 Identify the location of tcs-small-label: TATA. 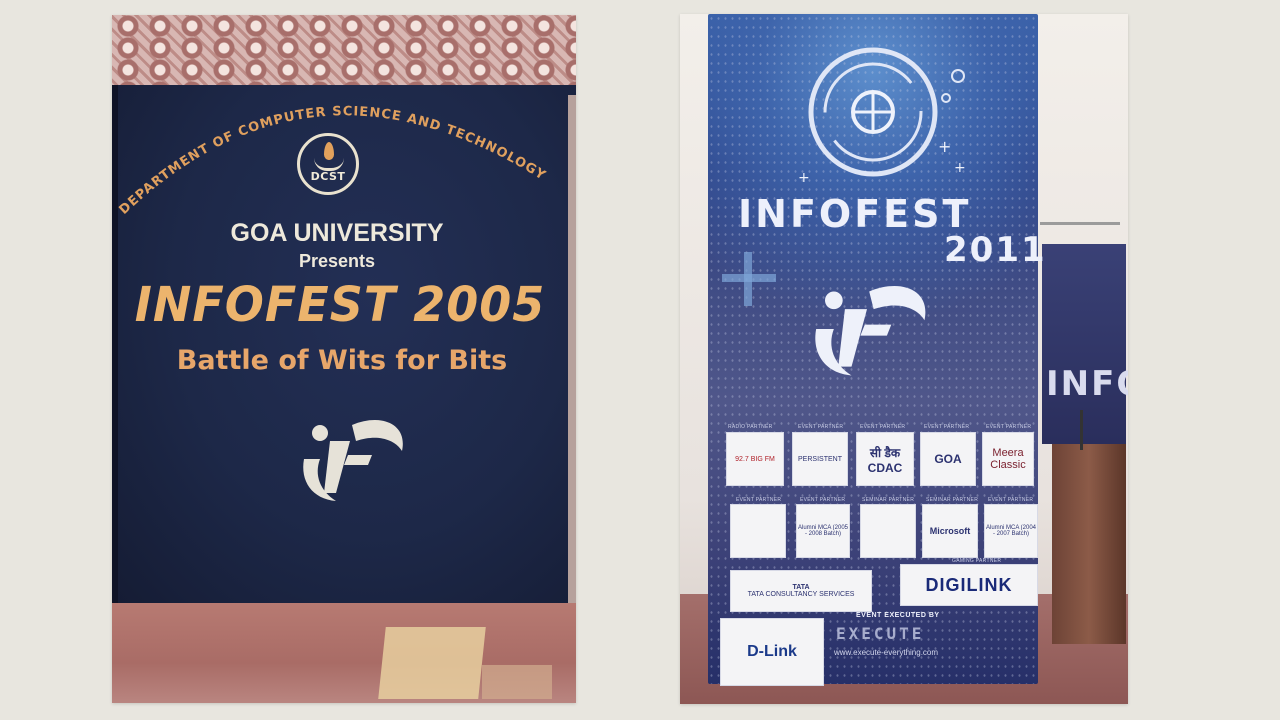
(801, 587).